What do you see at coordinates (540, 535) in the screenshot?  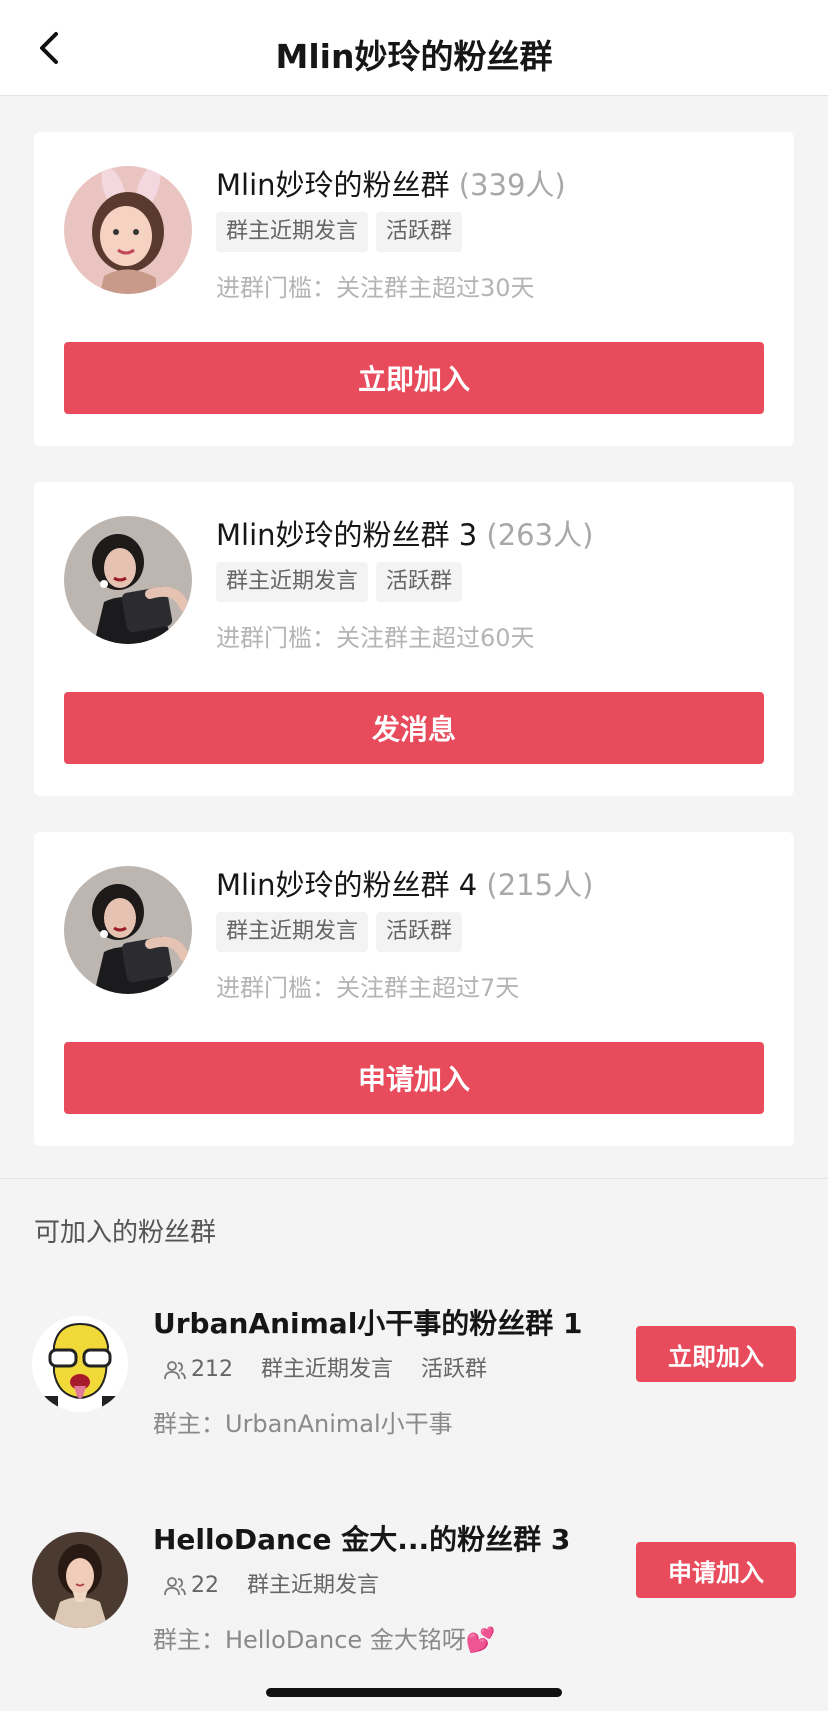 I see `member-count: (263人)` at bounding box center [540, 535].